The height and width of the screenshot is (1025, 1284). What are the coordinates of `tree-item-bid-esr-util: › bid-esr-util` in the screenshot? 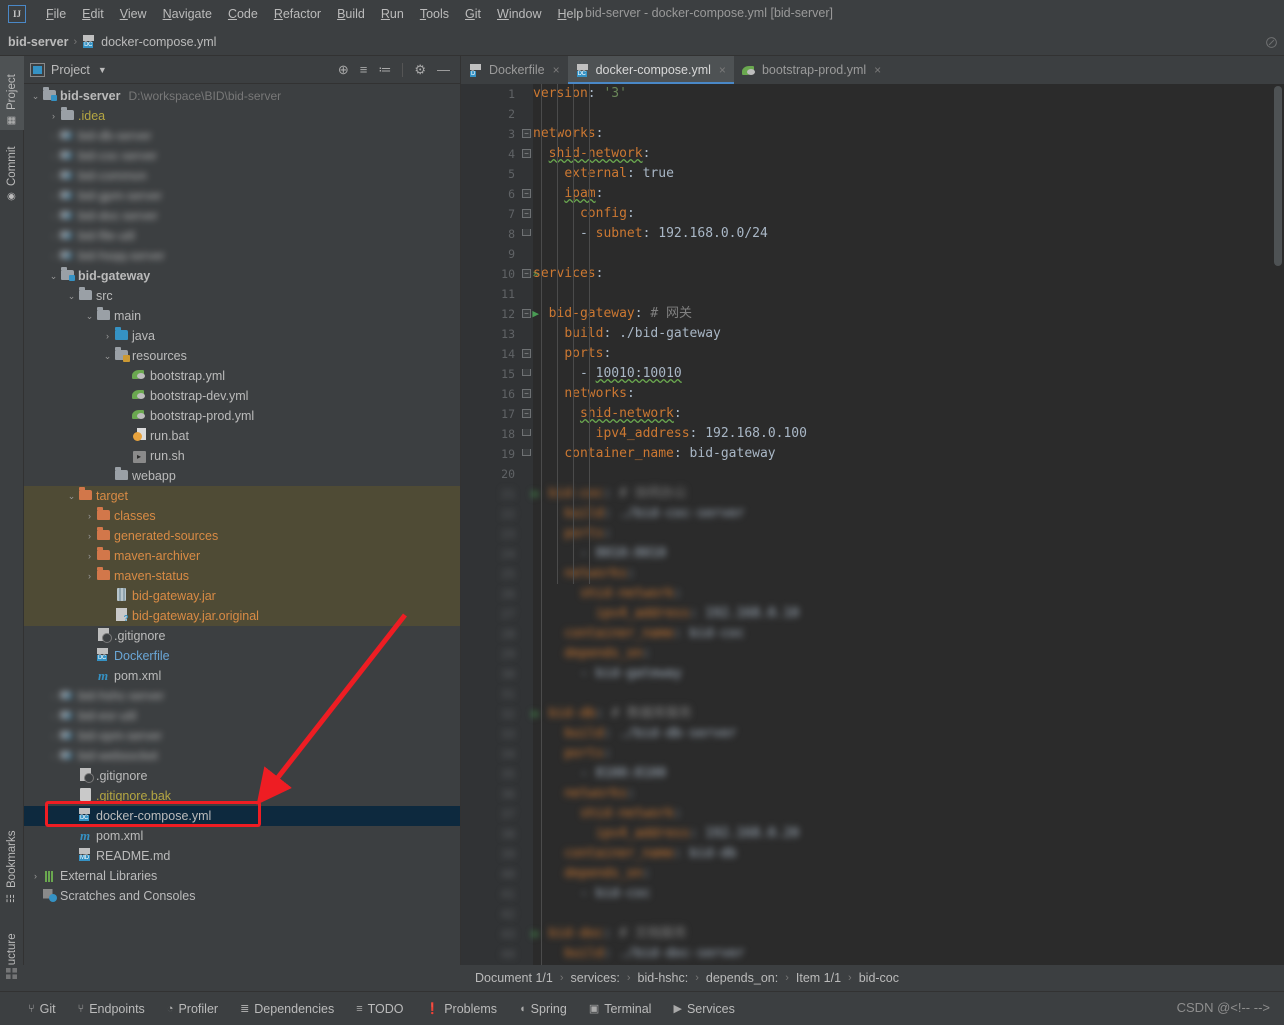 It's located at (242, 716).